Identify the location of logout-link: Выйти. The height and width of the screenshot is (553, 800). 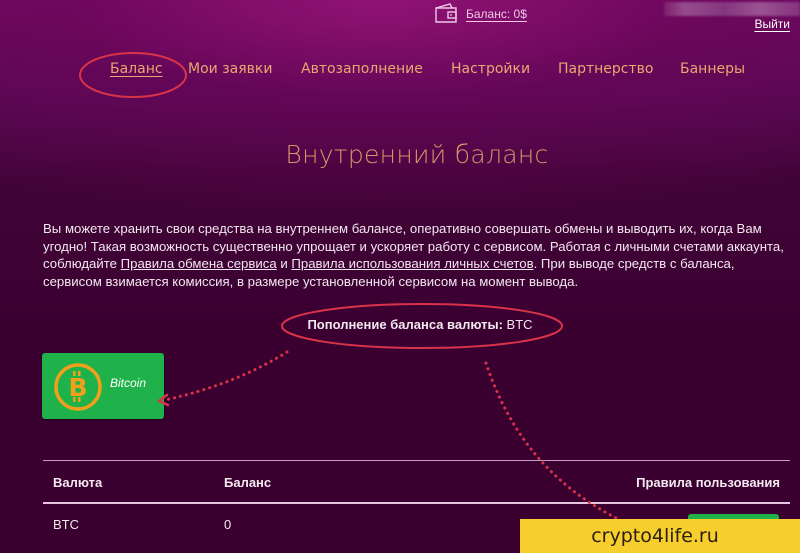
(772, 24).